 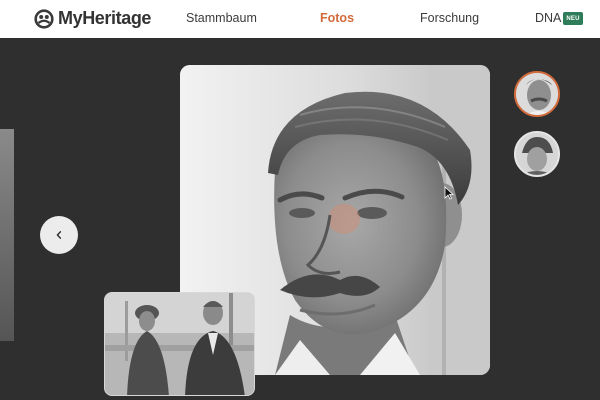 What do you see at coordinates (105, 18) in the screenshot?
I see `logo-text: MyHeritage` at bounding box center [105, 18].